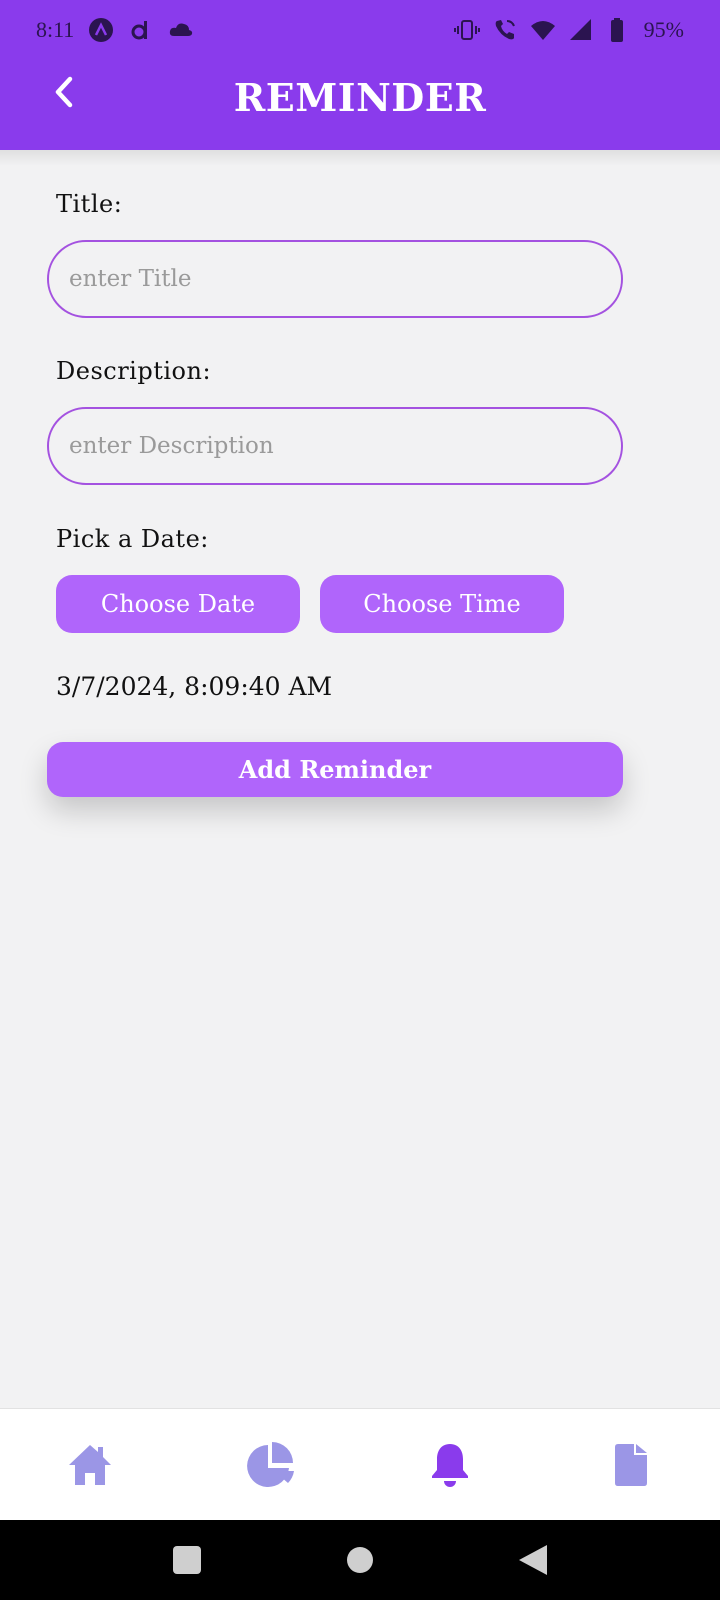 The image size is (720, 1600). I want to click on recents-button, so click(187, 1560).